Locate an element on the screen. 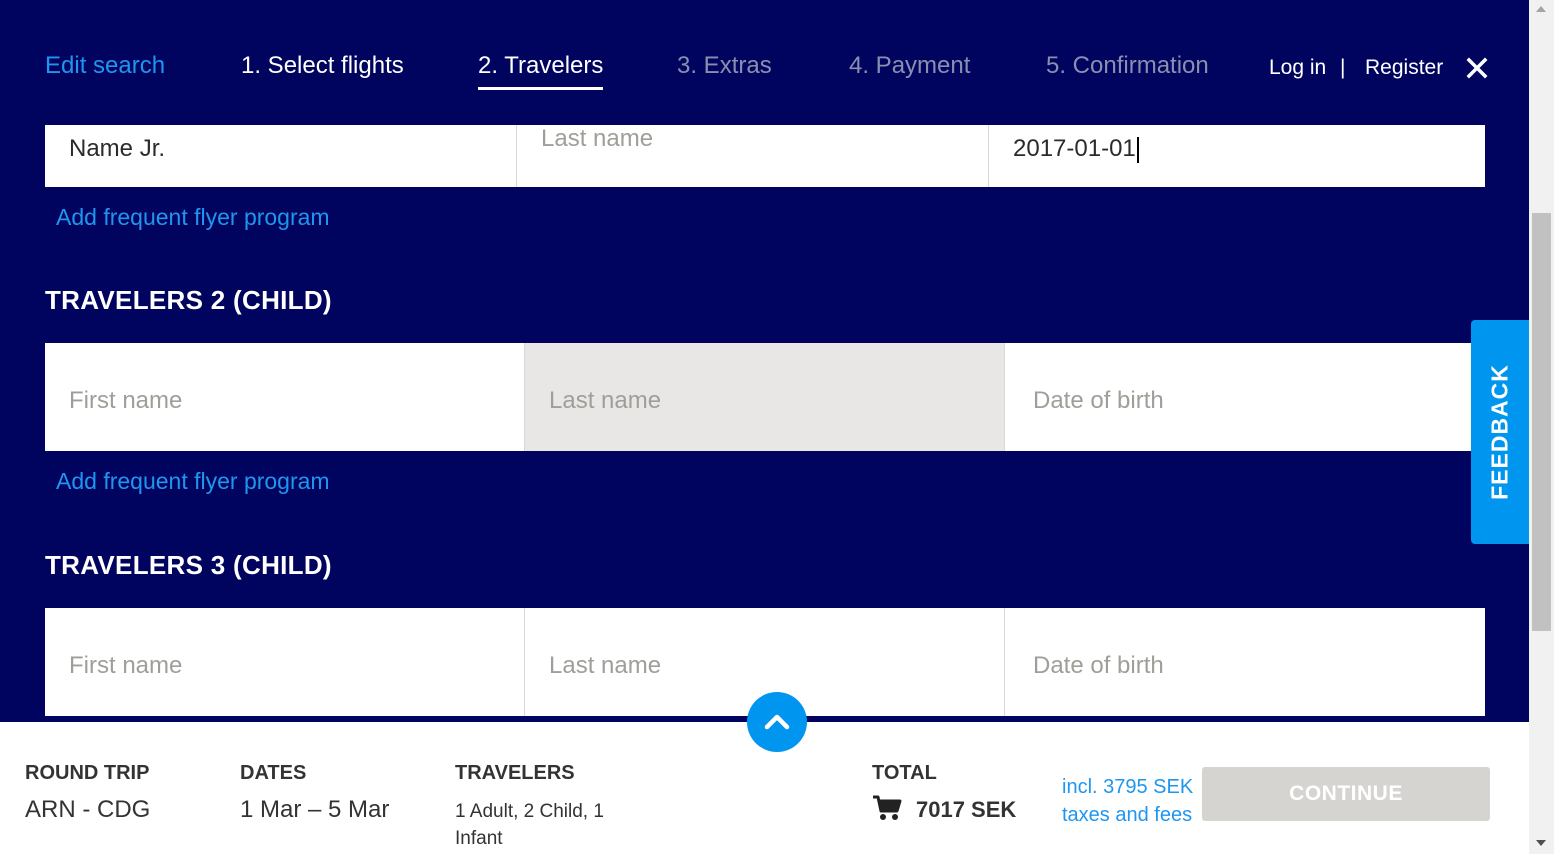 The image size is (1554, 854). route-value: ARN - CDG is located at coordinates (88, 809).